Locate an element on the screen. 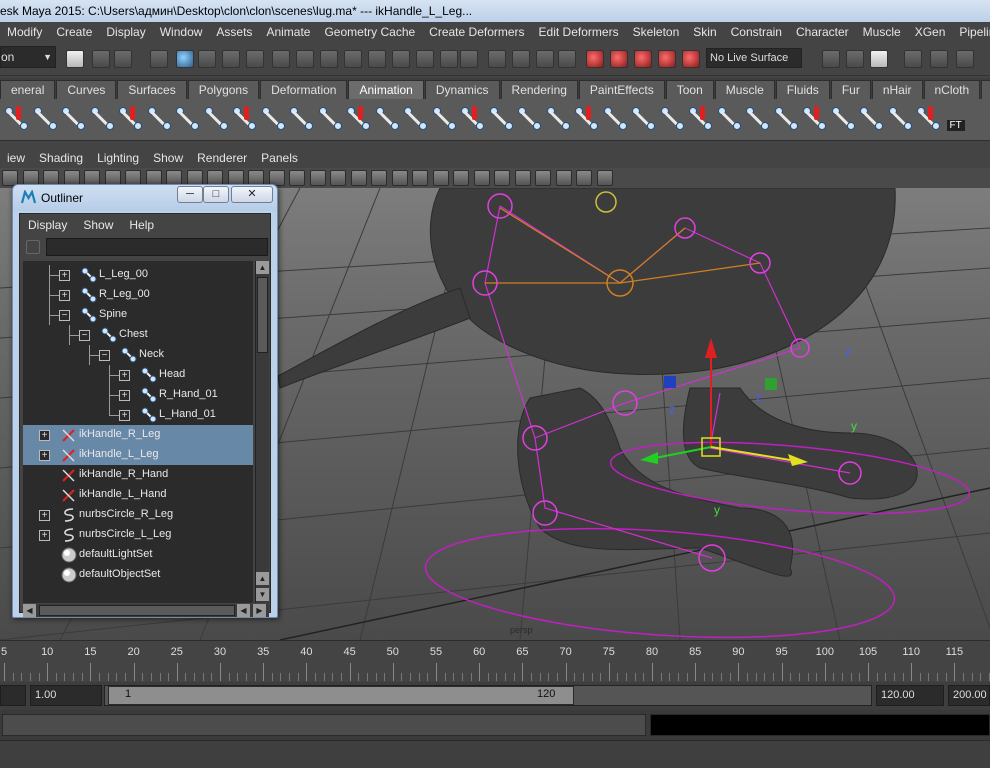 The image size is (990, 768). menu-item-create-deformers: Create Deformers is located at coordinates (476, 32).